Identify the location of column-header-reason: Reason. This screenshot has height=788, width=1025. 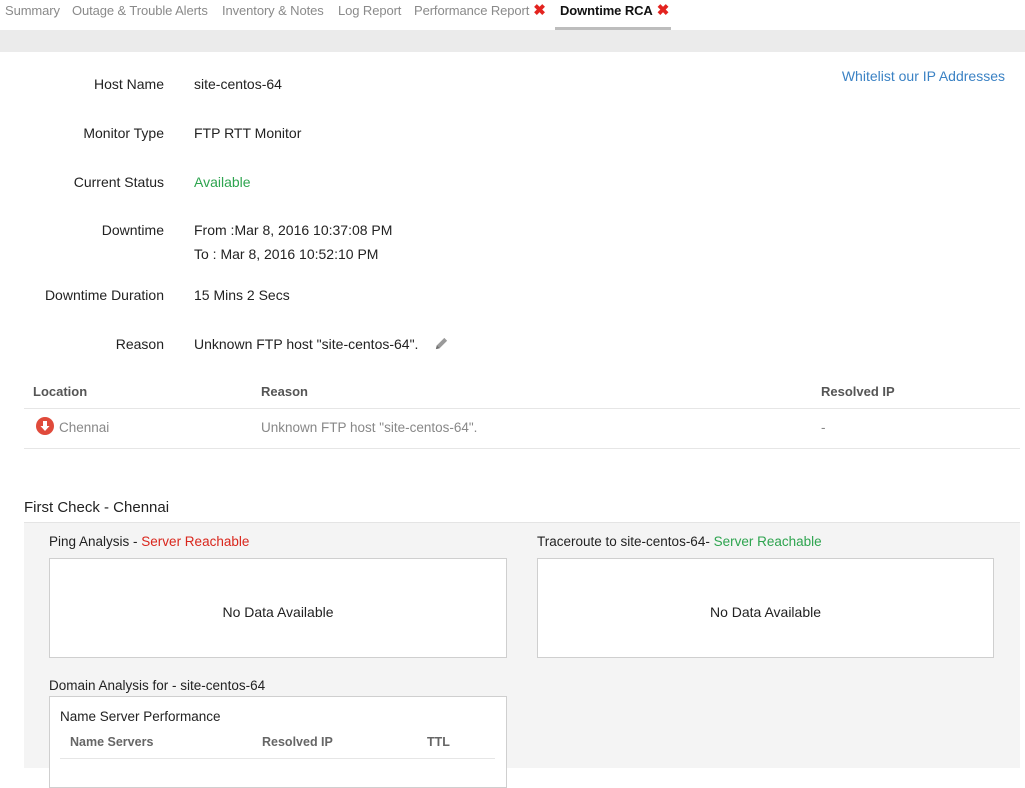
(284, 391).